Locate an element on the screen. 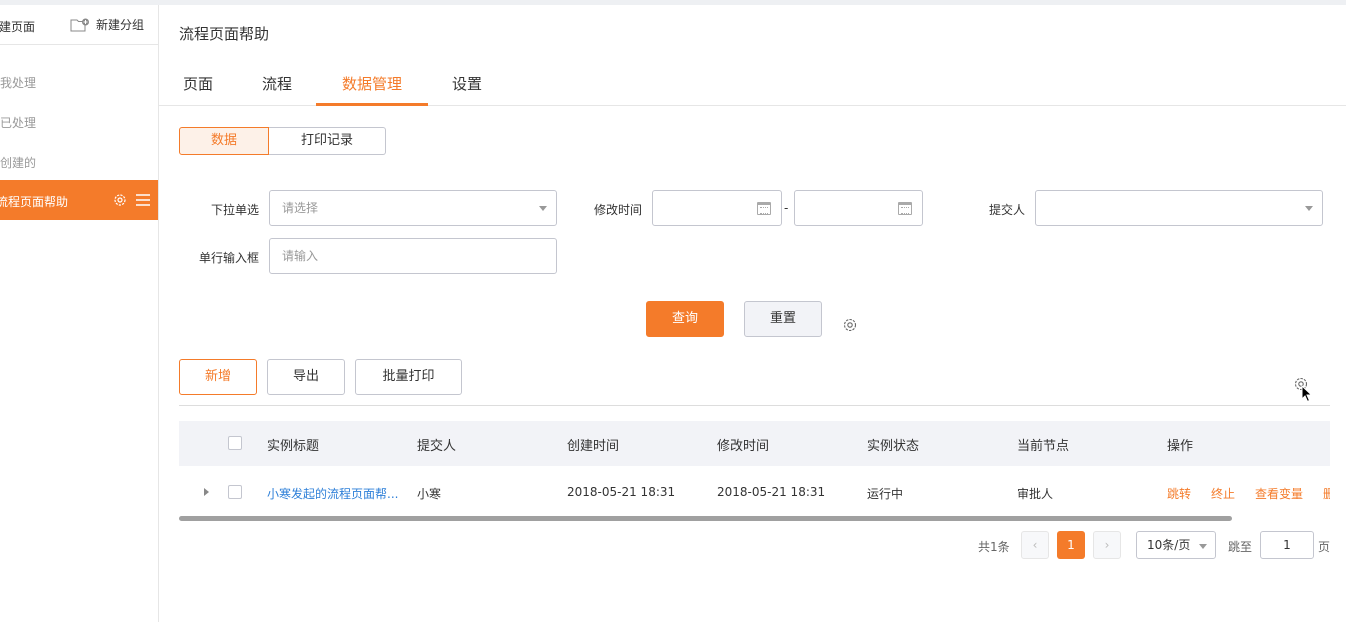 Image resolution: width=1346 pixels, height=622 pixels. submitter-label: 提交人 is located at coordinates (1007, 210).